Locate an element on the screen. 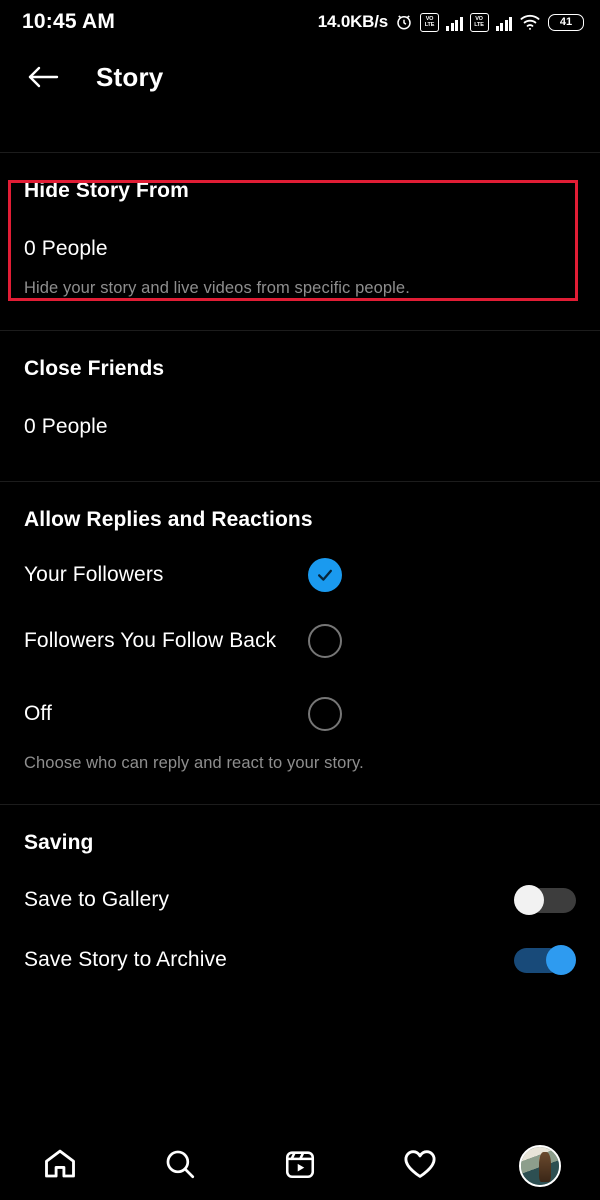 The height and width of the screenshot is (1200, 600). option-row-followers-you-follow-back: Followers You Follow Back is located at coordinates (300, 640).